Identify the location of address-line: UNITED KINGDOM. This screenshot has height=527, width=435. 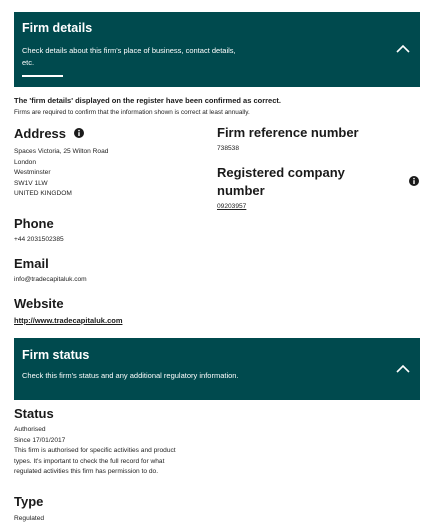
(43, 193).